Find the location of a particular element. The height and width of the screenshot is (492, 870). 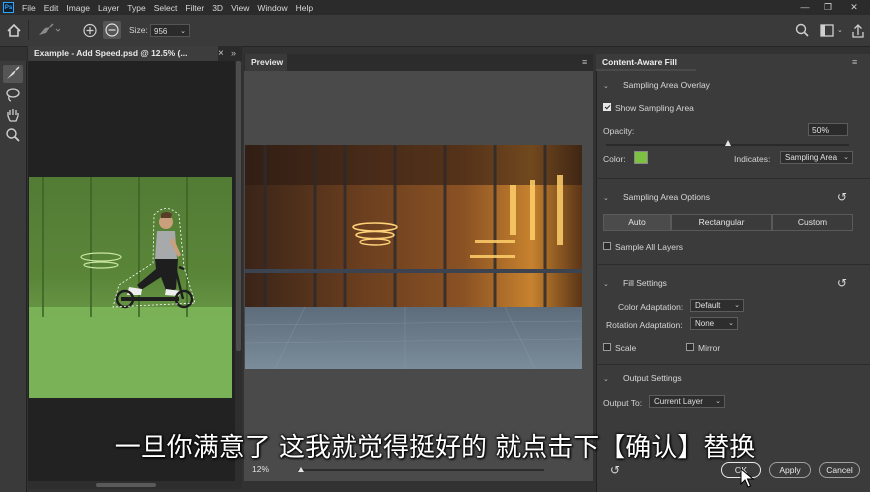

opacity-value: 50% is located at coordinates (821, 130).